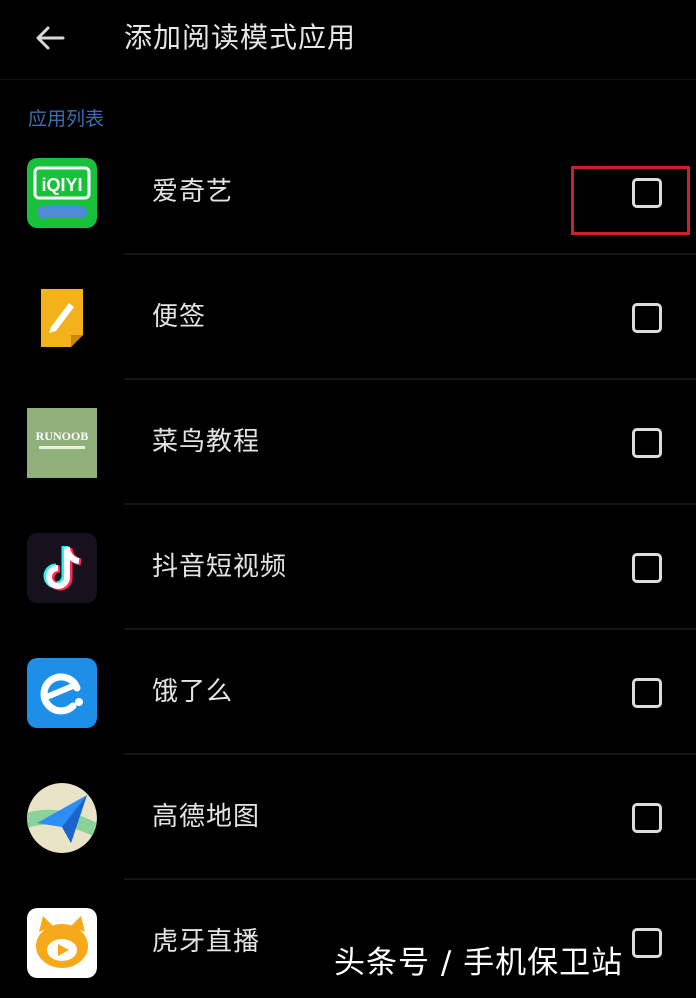 This screenshot has width=696, height=998. Describe the element at coordinates (62, 318) in the screenshot. I see `notes-app-icon` at that location.